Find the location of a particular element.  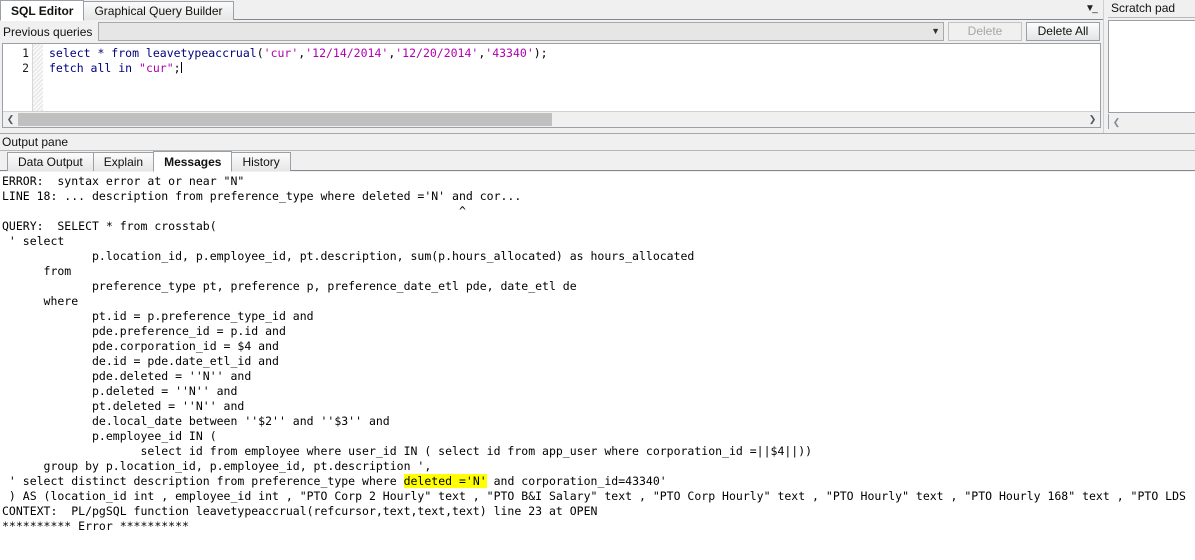

scrollbar-track is located at coordinates (551, 119).